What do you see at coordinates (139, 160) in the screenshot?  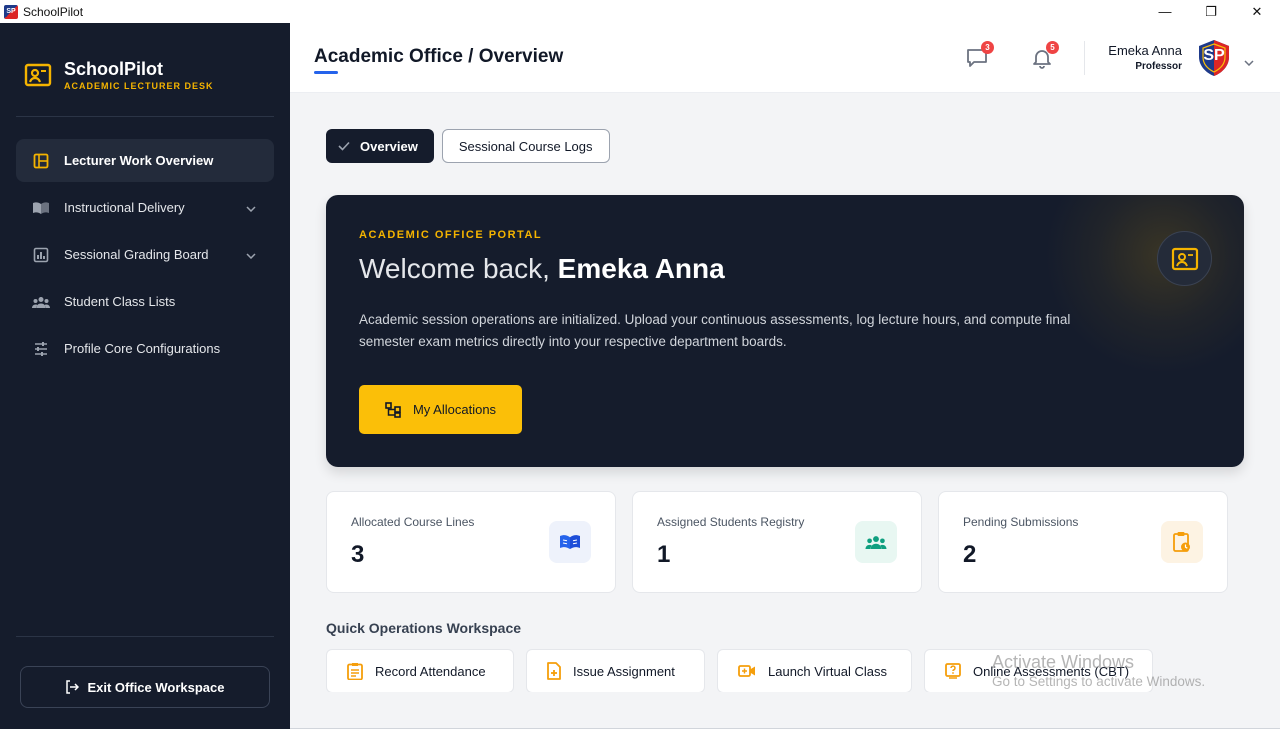 I see `sidebar-item-label: Lecturer Work Overview` at bounding box center [139, 160].